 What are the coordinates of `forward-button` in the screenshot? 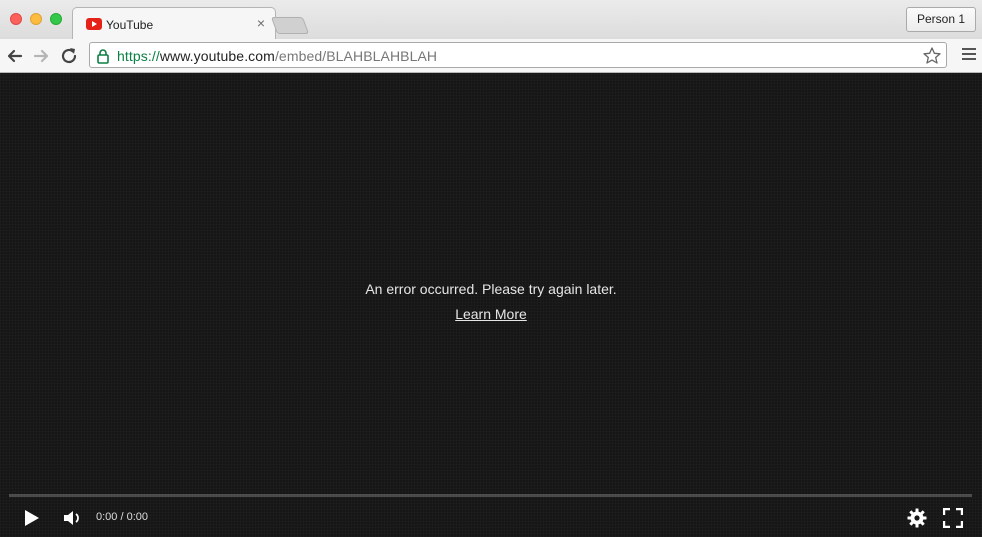 It's located at (41, 56).